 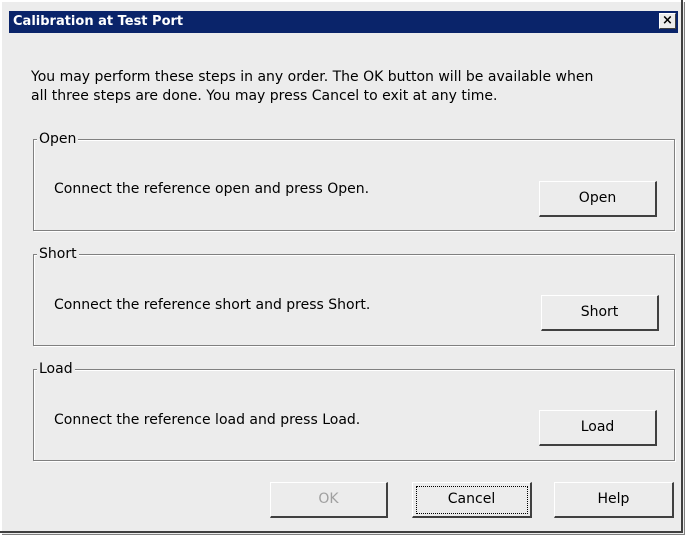 What do you see at coordinates (598, 428) in the screenshot?
I see `load-button: Load` at bounding box center [598, 428].